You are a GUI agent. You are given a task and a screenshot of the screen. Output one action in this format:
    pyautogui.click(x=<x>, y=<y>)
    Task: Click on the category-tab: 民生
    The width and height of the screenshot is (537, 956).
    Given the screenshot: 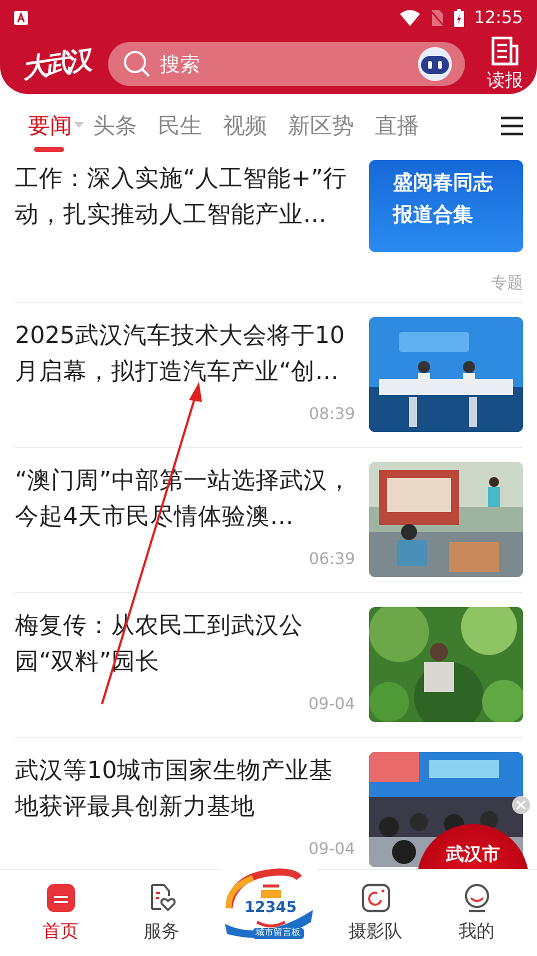 What is the action you would take?
    pyautogui.click(x=180, y=126)
    